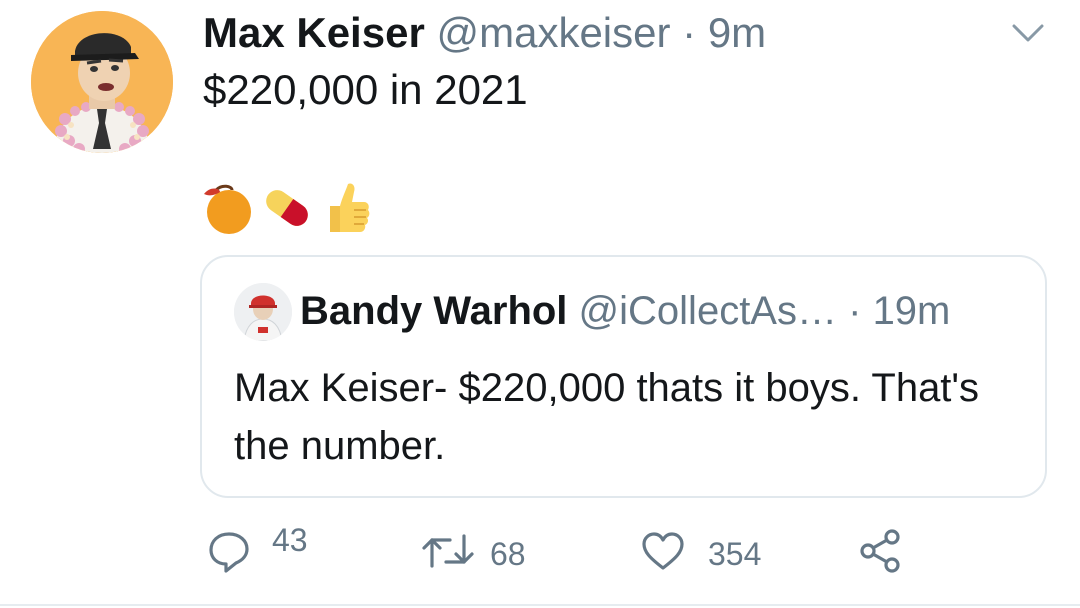  I want to click on tweet-header: Max Keiser @maxkeiser · 9m, so click(484, 33).